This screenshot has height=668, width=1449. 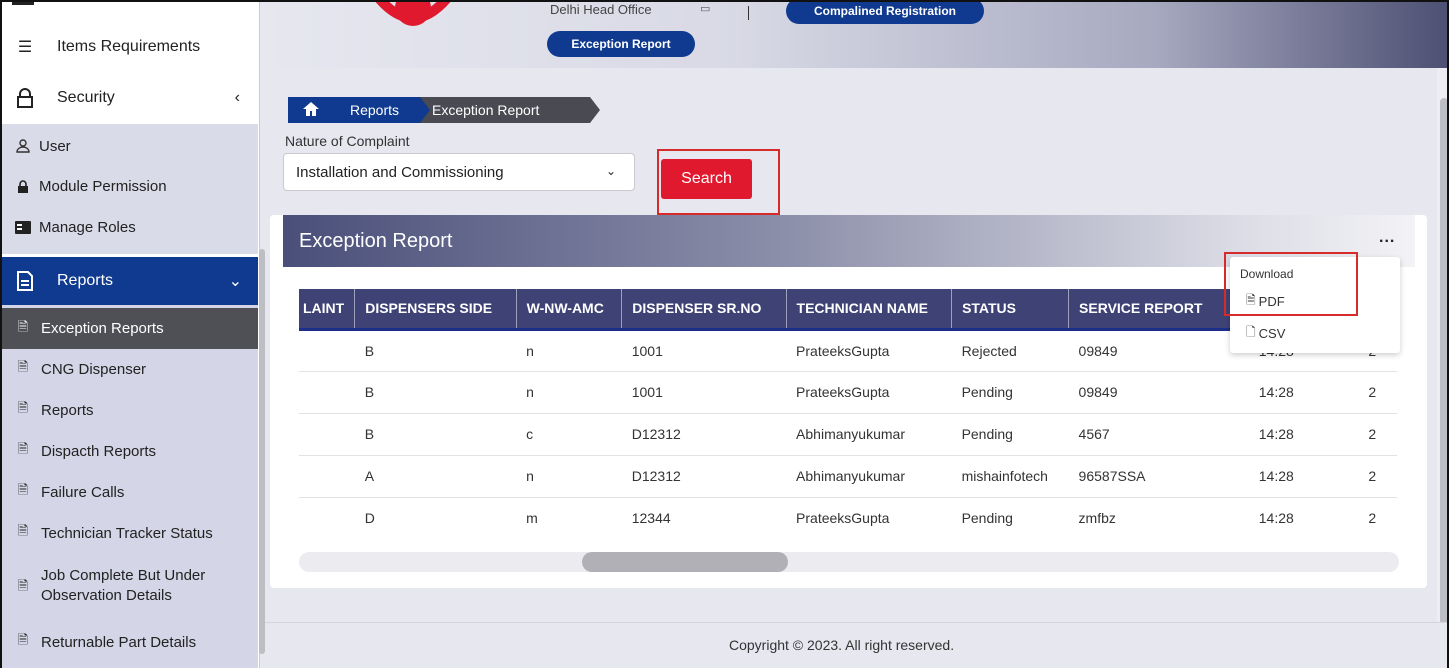 I want to click on page-scrollbar-thumb, so click(x=1443, y=378).